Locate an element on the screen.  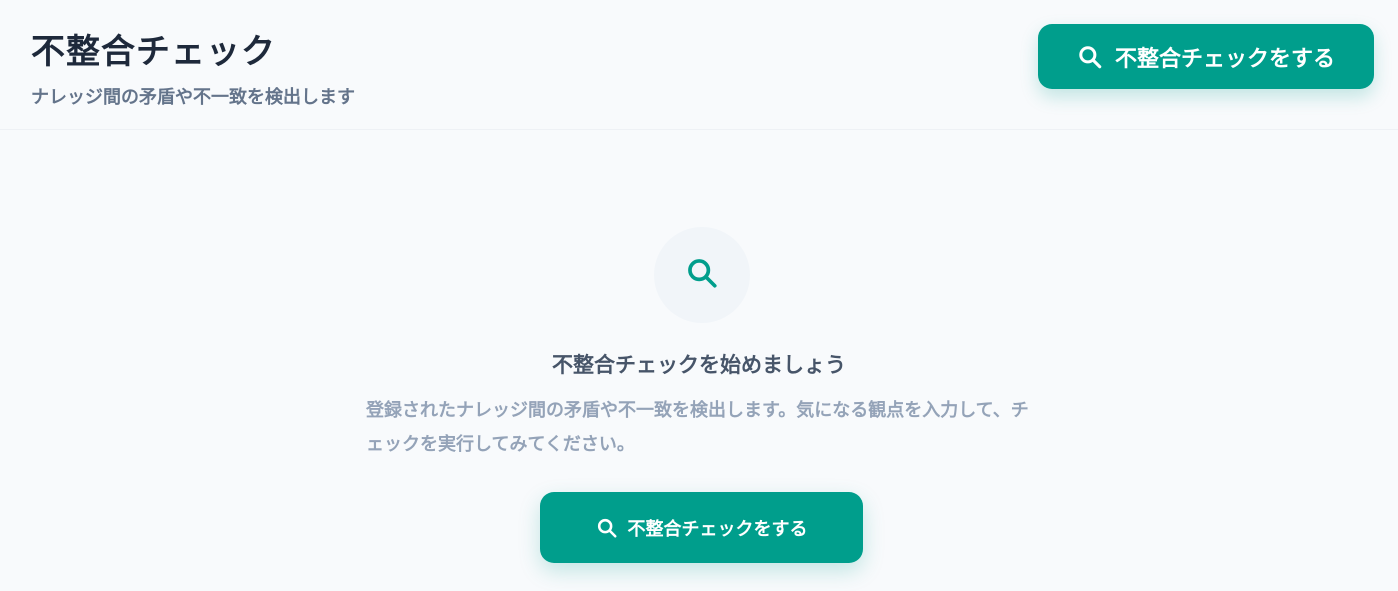
inconsistency-check-button-header: 不整合チェックをする is located at coordinates (1206, 56).